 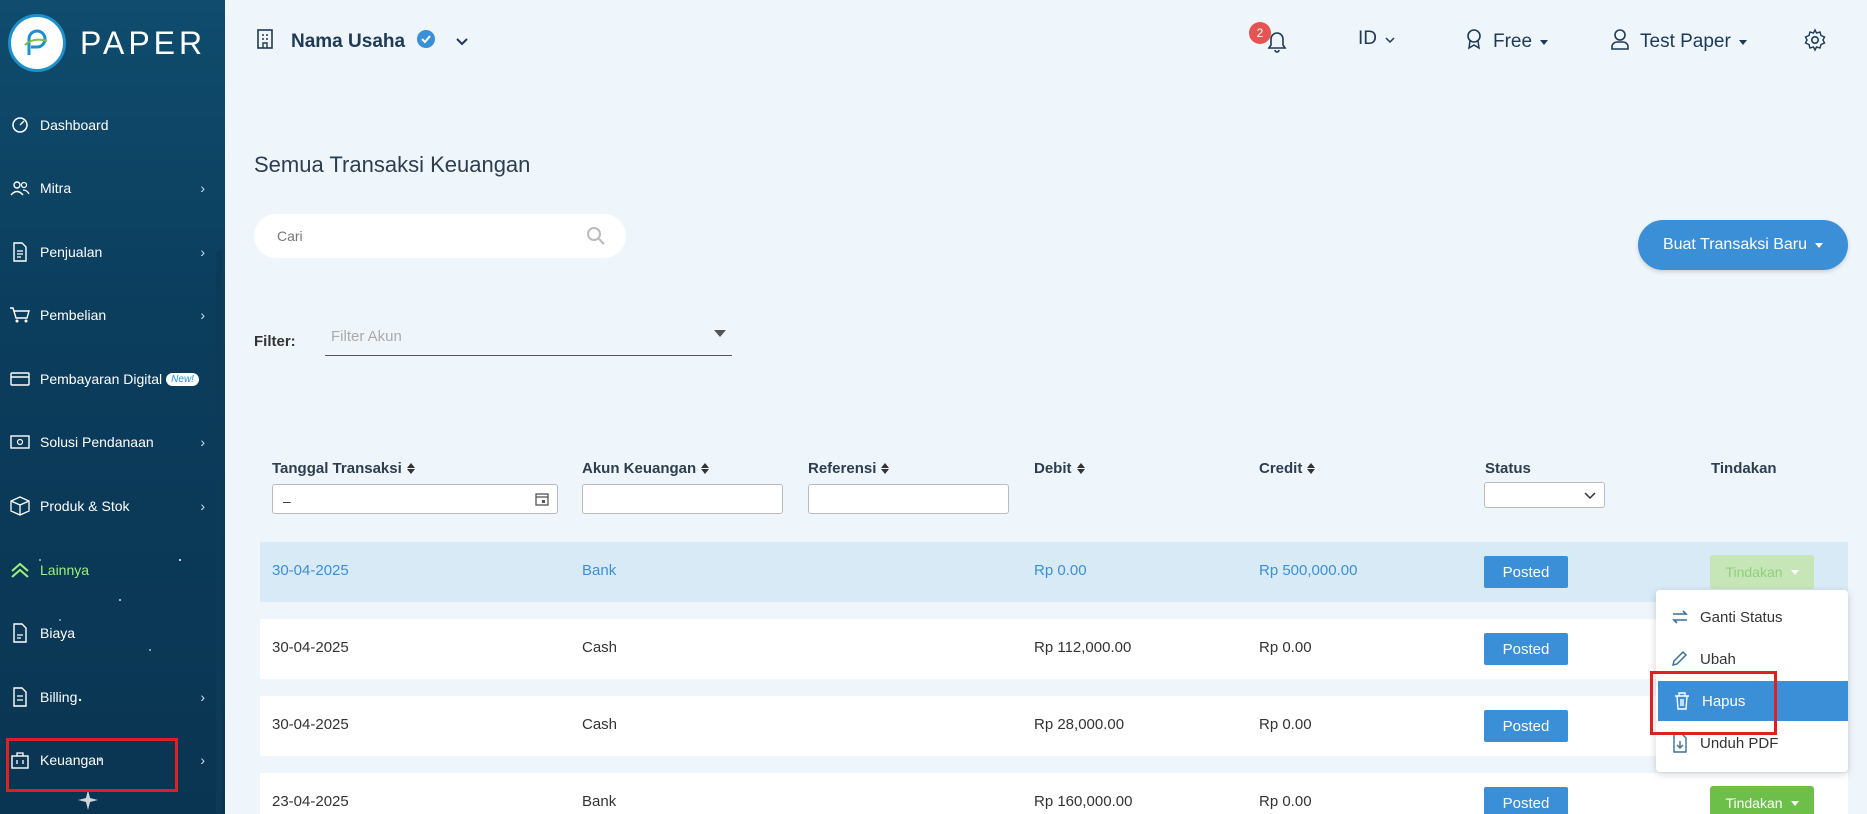 What do you see at coordinates (1269, 41) in the screenshot?
I see `notification-button: 2` at bounding box center [1269, 41].